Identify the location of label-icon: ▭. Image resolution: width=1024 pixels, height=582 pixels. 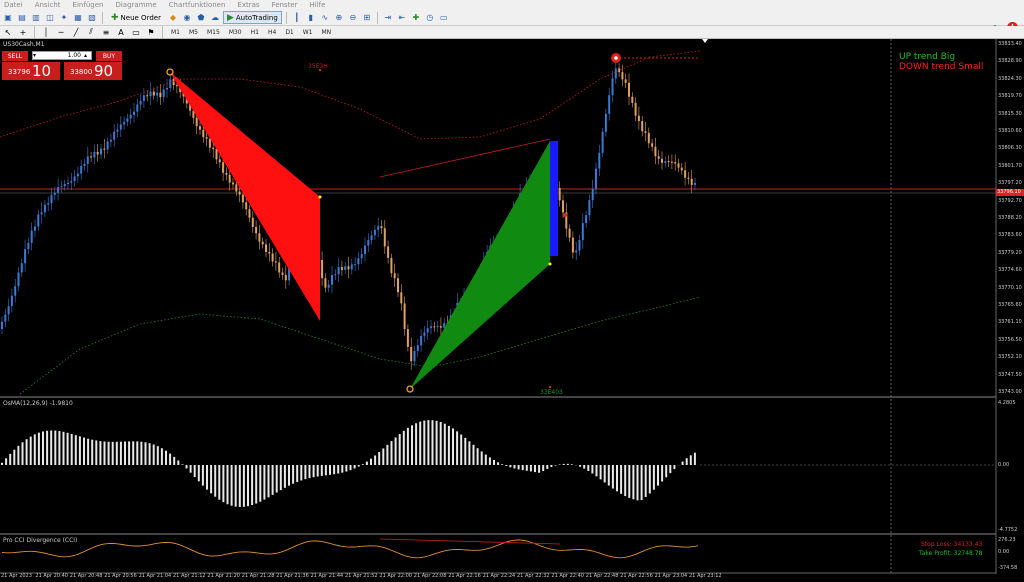
(136, 32).